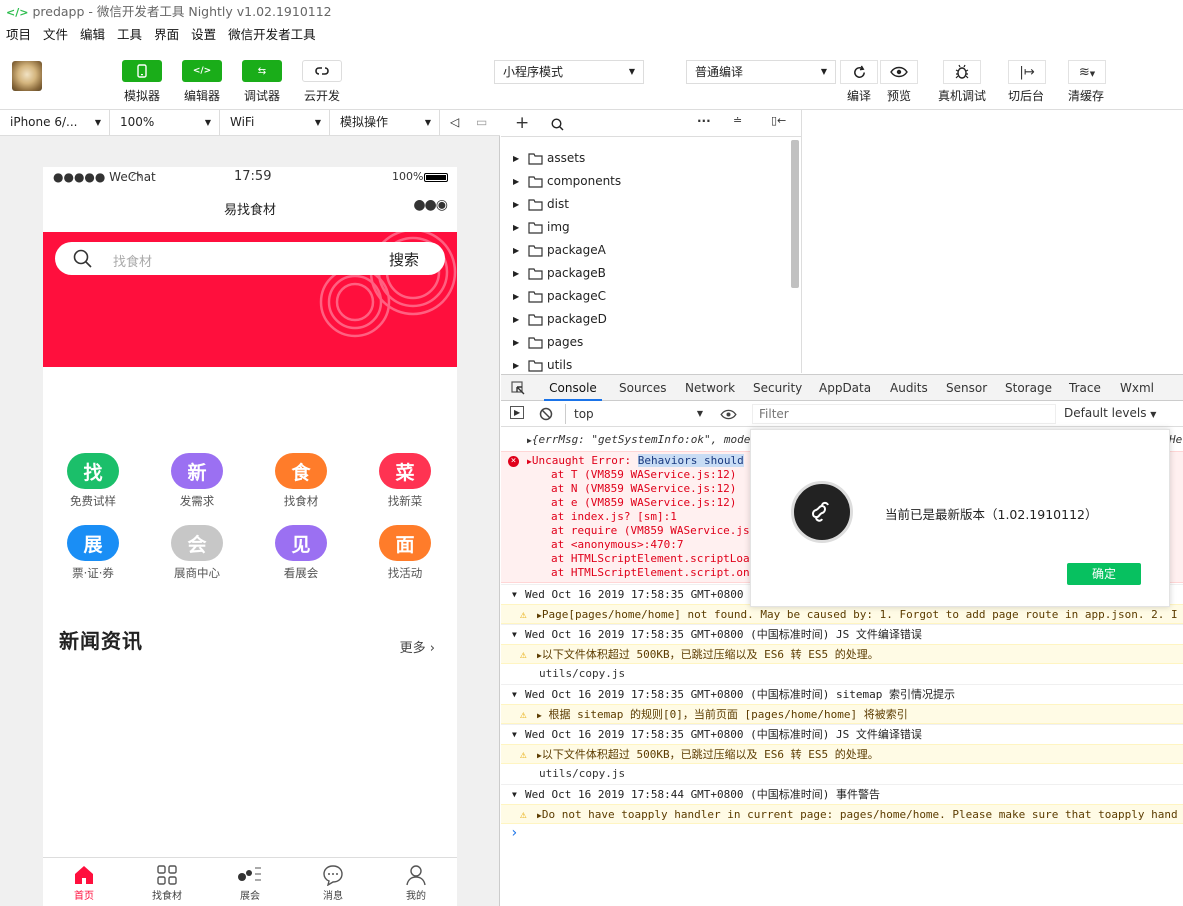 Image resolution: width=1183 pixels, height=906 pixels. Describe the element at coordinates (636, 414) in the screenshot. I see `context-select: top ▼` at that location.